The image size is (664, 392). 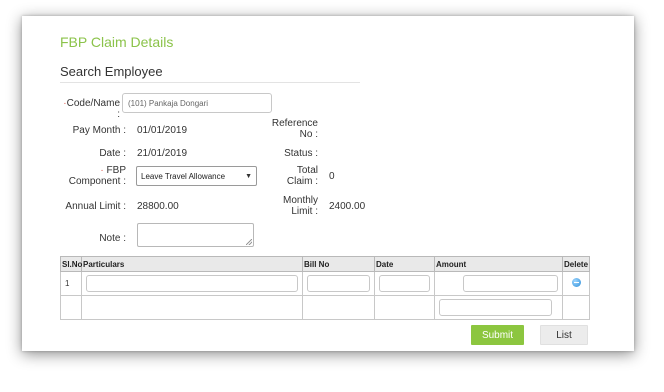 I want to click on submit-button: Submit, so click(x=497, y=335).